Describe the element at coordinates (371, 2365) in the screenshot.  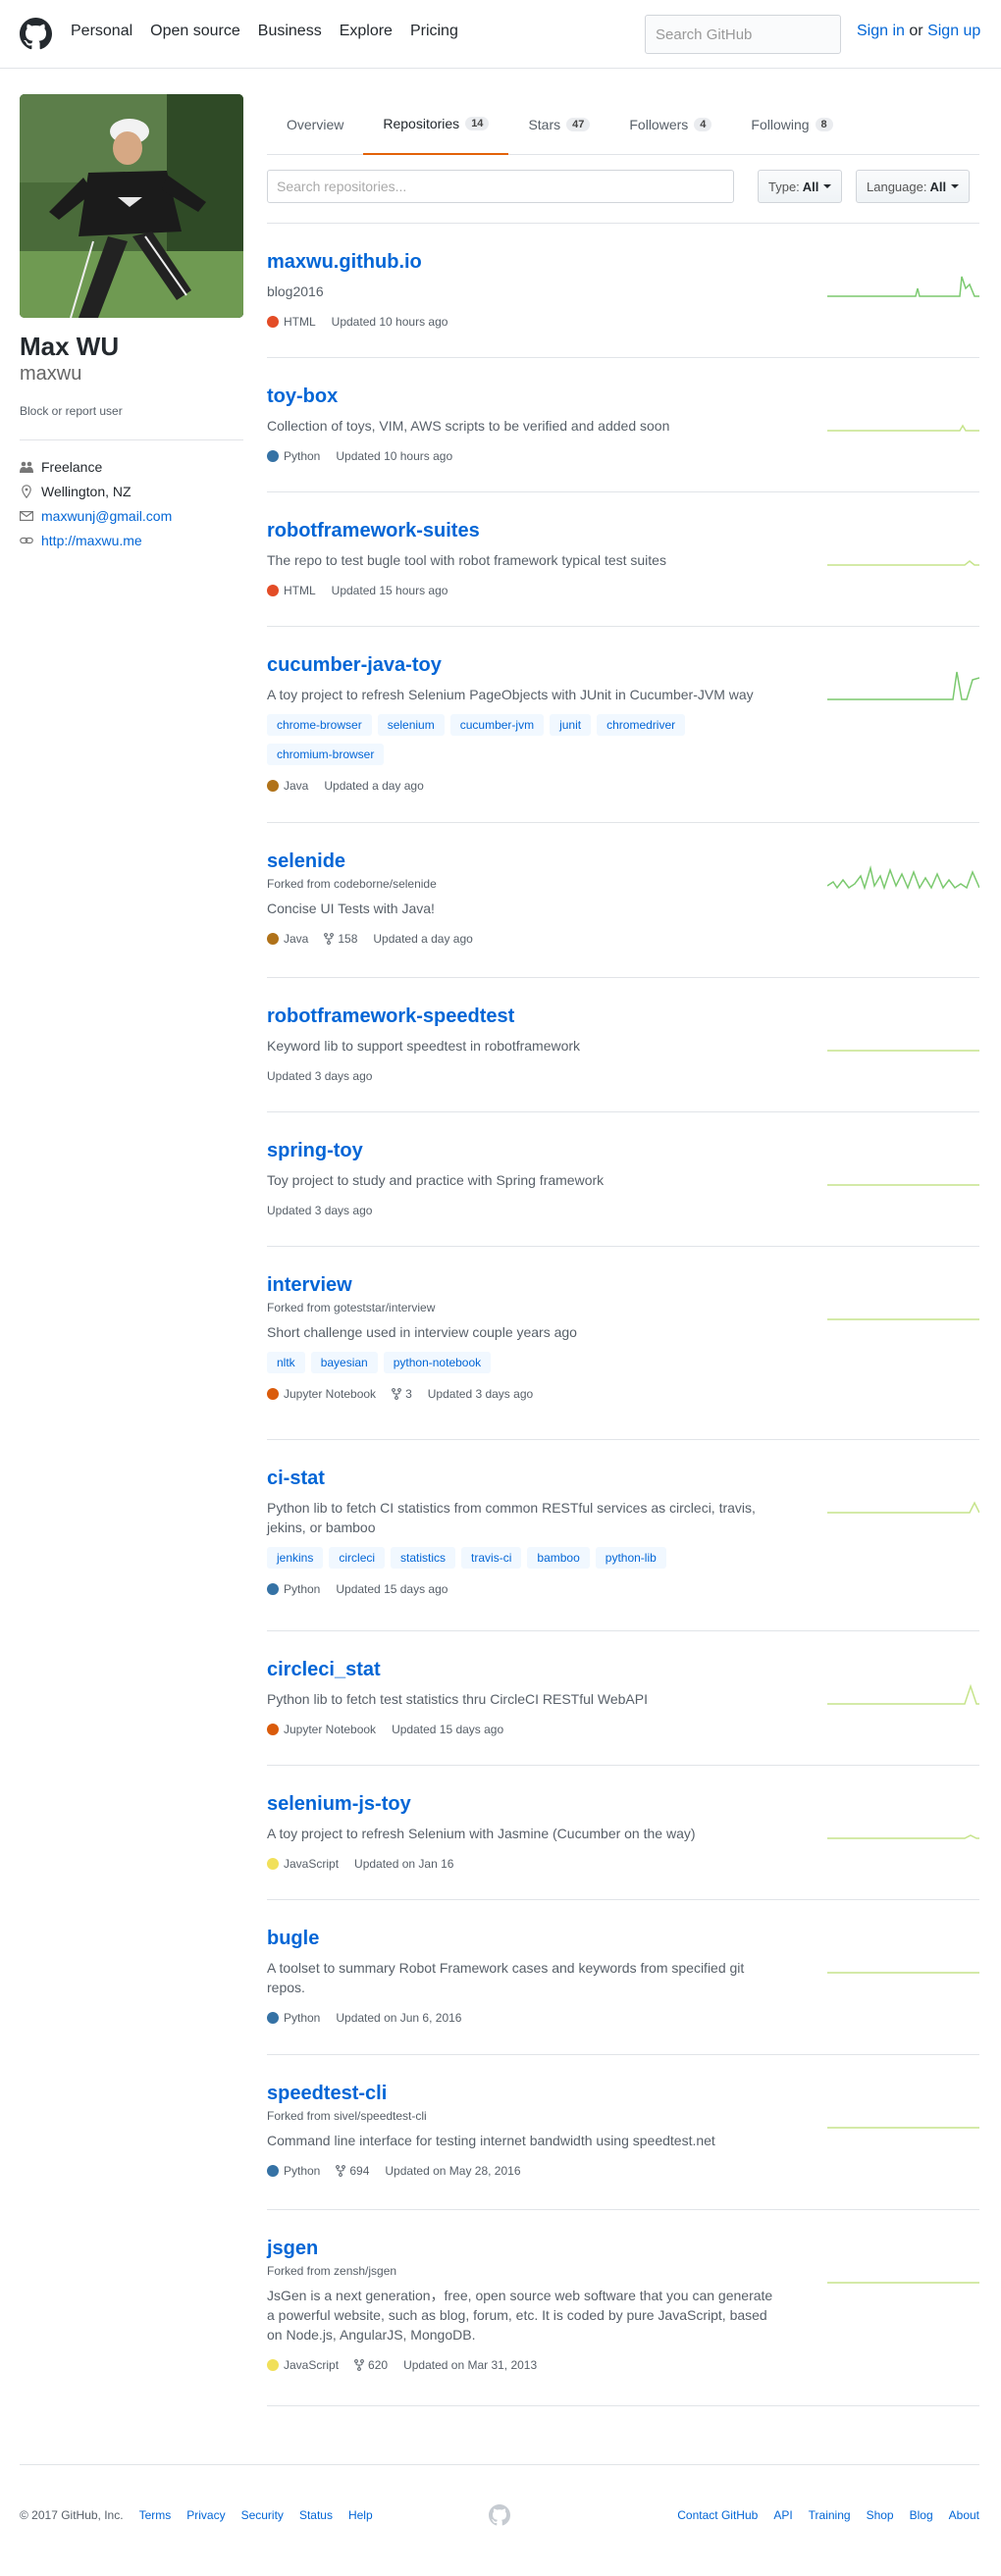
I see `repo-forks: 620` at that location.